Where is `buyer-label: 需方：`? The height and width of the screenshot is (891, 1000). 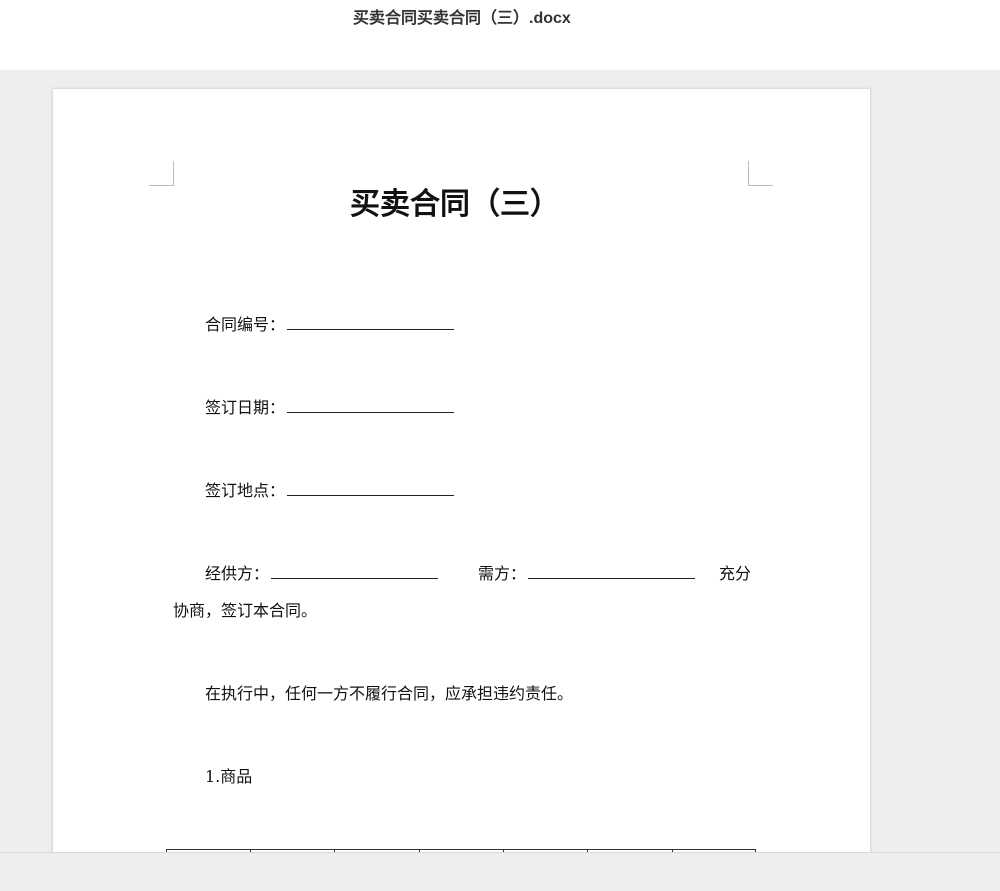
buyer-label: 需方： is located at coordinates (502, 573).